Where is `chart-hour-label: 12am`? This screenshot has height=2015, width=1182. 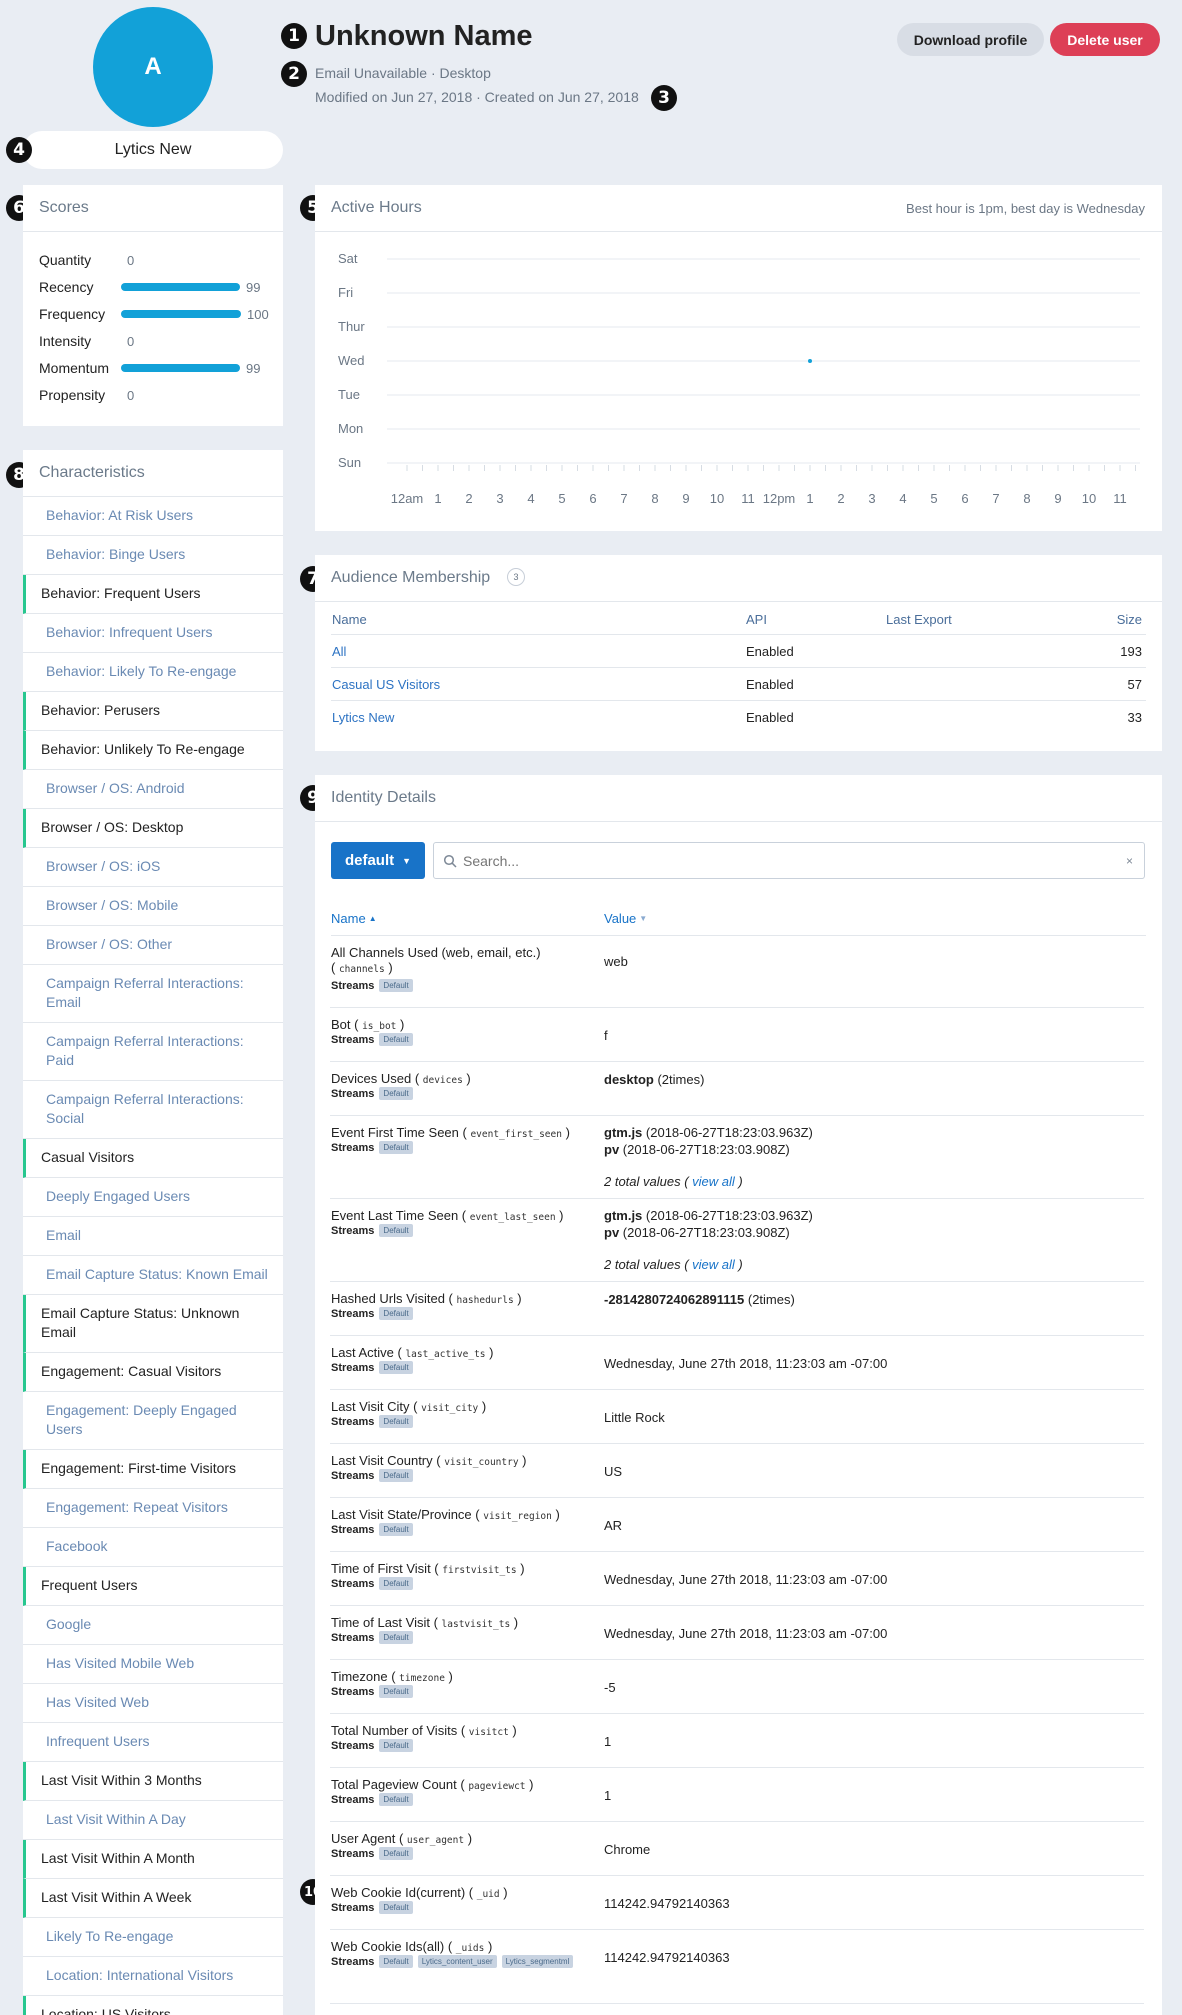 chart-hour-label: 12am is located at coordinates (407, 498).